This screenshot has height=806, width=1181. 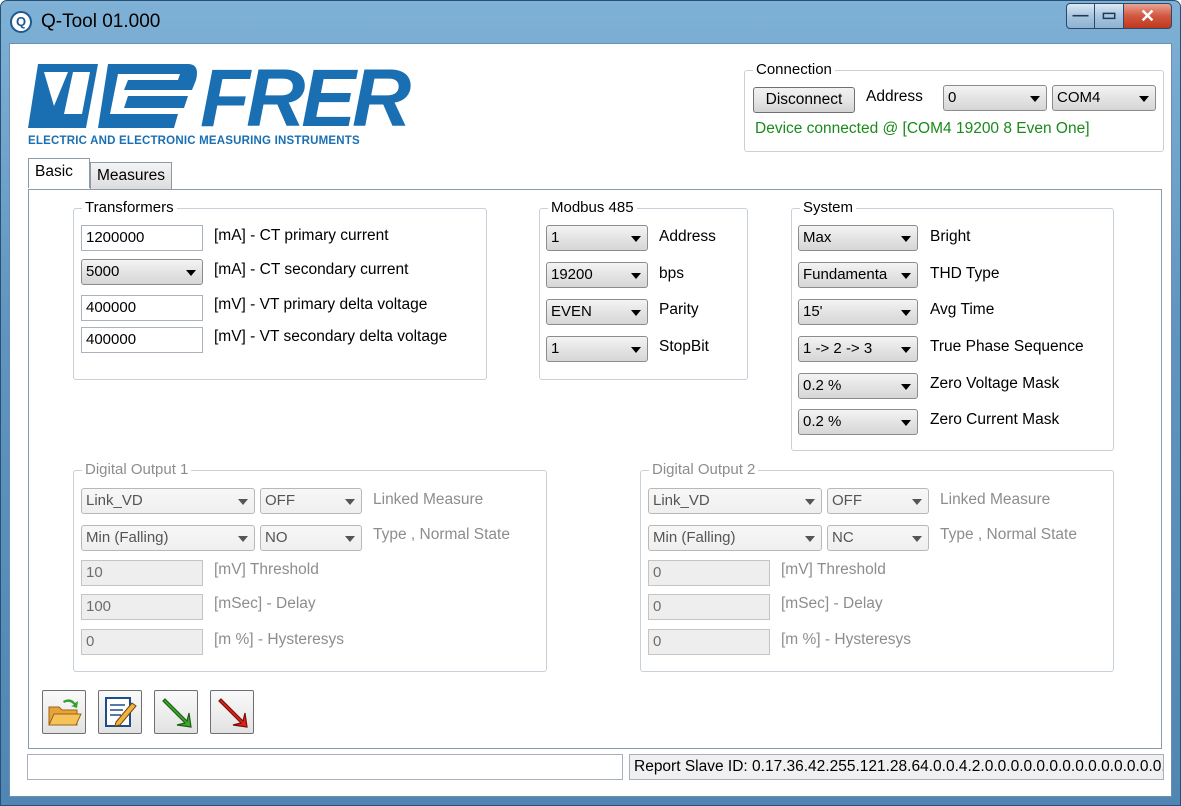 I want to click on do1-type-label: Type , Normal State, so click(x=441, y=534).